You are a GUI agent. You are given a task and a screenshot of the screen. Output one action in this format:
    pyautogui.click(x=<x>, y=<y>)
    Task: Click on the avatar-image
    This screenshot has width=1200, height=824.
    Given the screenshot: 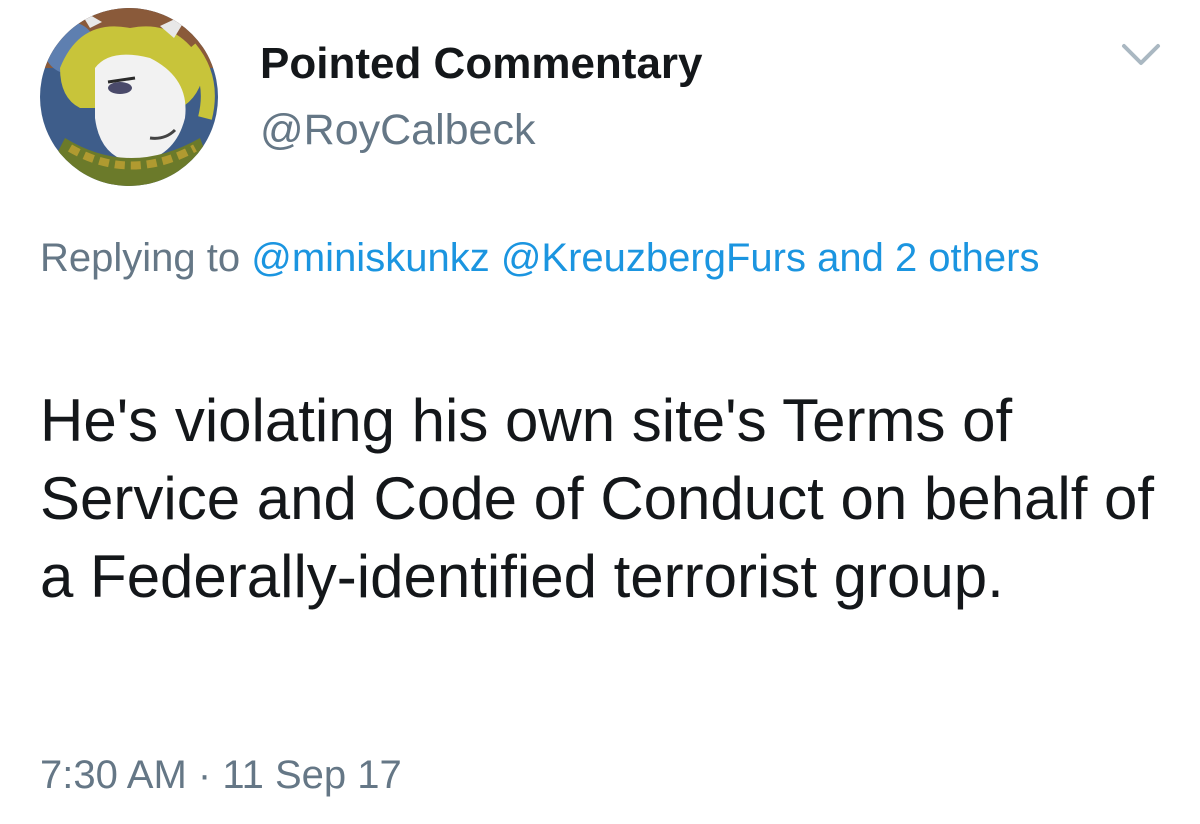 What is the action you would take?
    pyautogui.click(x=129, y=97)
    